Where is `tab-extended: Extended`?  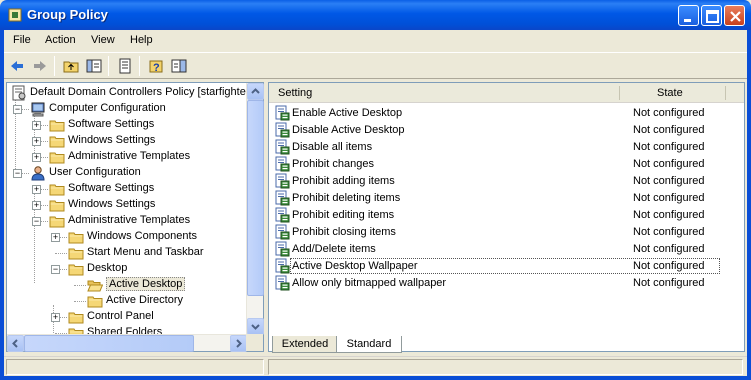
tab-extended: Extended is located at coordinates (305, 344).